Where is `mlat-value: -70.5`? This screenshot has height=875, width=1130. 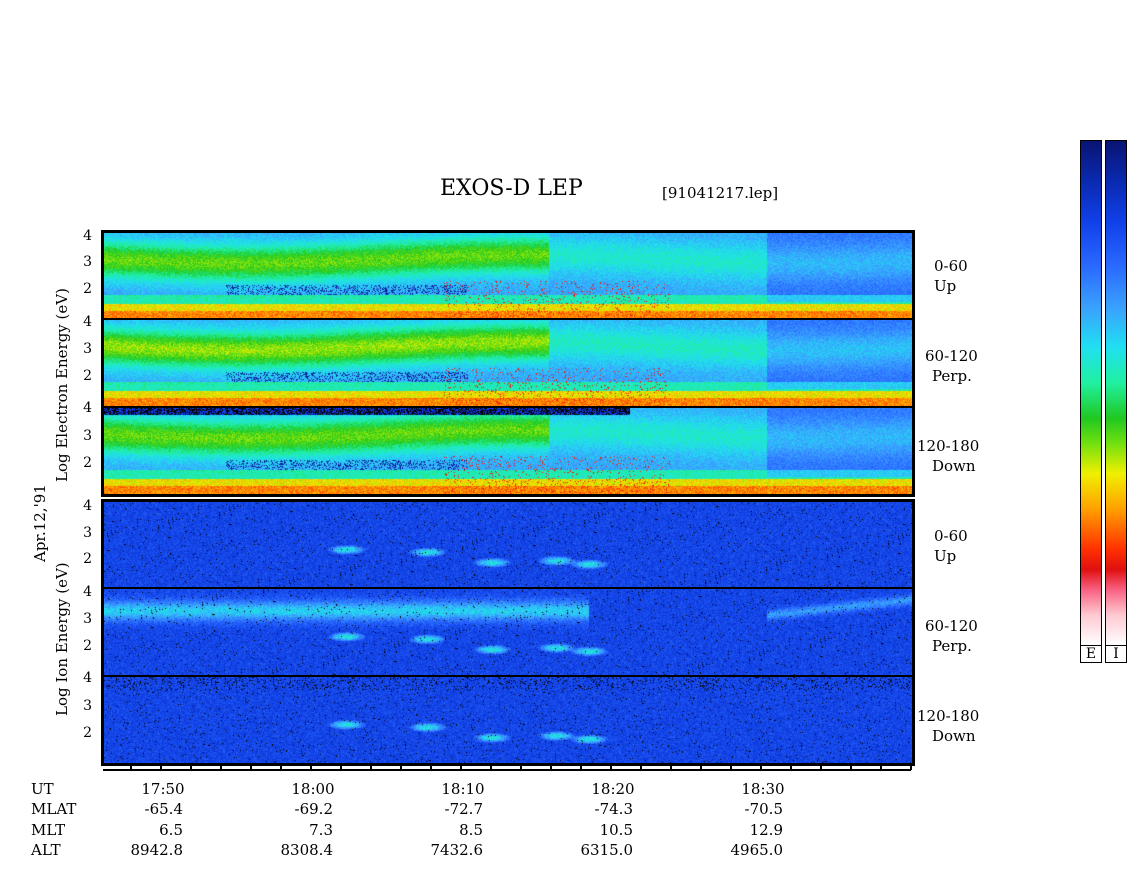
mlat-value: -70.5 is located at coordinates (763, 809).